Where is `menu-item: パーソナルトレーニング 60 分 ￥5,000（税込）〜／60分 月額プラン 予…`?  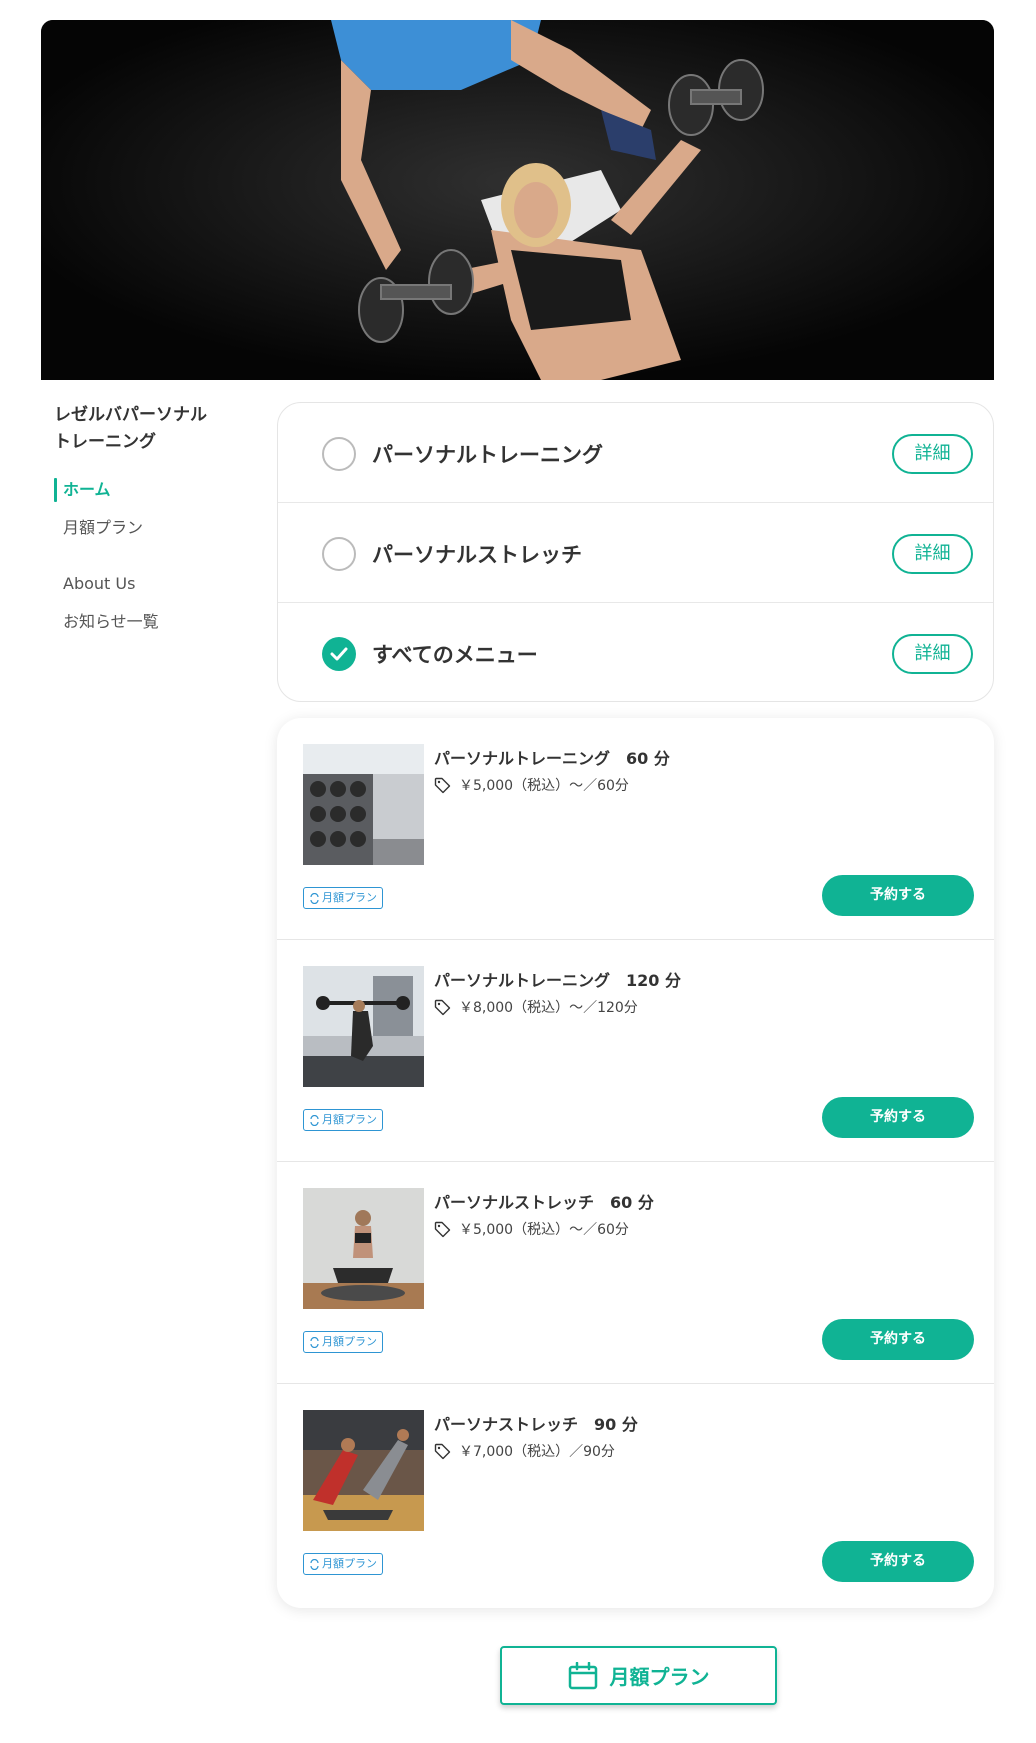 menu-item: パーソナルトレーニング 60 分 ￥5,000（税込）〜／60分 月額プラン 予… is located at coordinates (635, 829).